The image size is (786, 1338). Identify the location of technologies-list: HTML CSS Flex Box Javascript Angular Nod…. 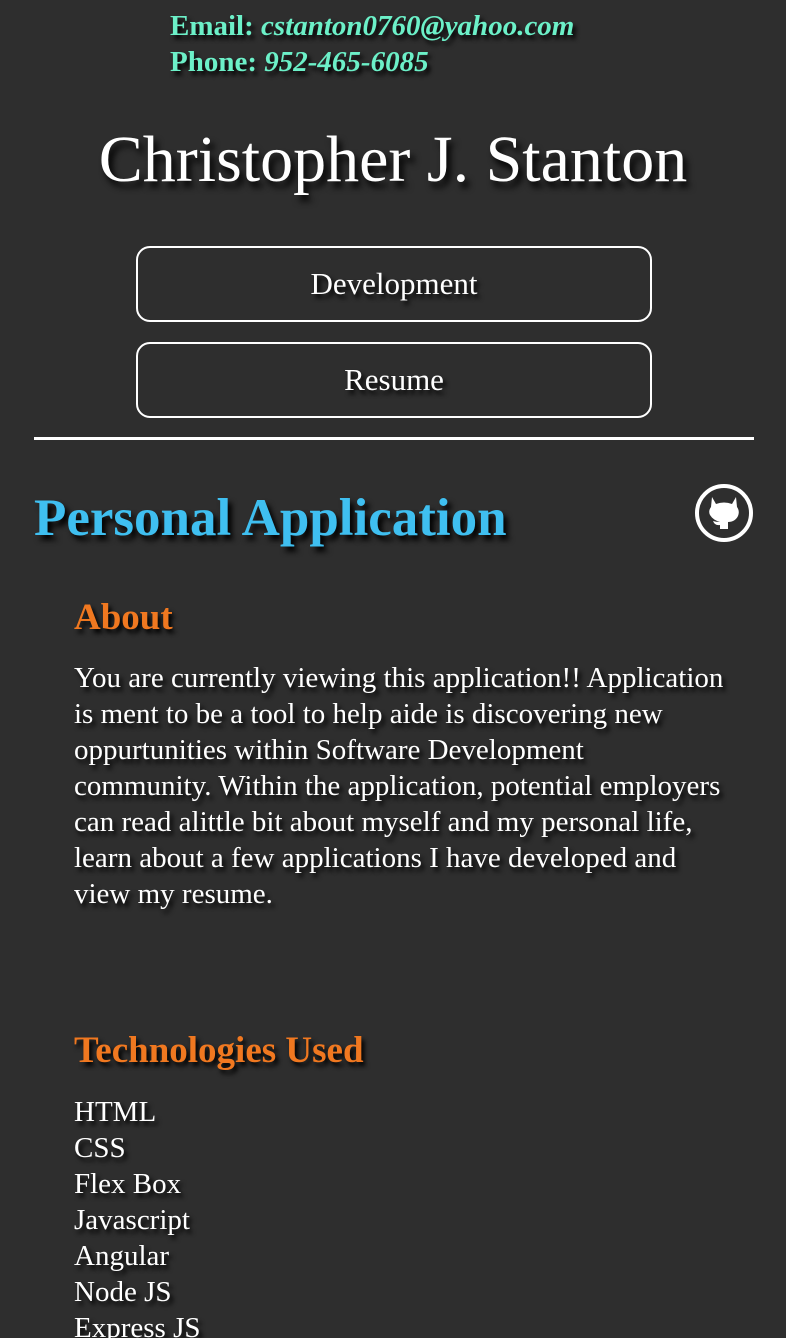
(137, 1216).